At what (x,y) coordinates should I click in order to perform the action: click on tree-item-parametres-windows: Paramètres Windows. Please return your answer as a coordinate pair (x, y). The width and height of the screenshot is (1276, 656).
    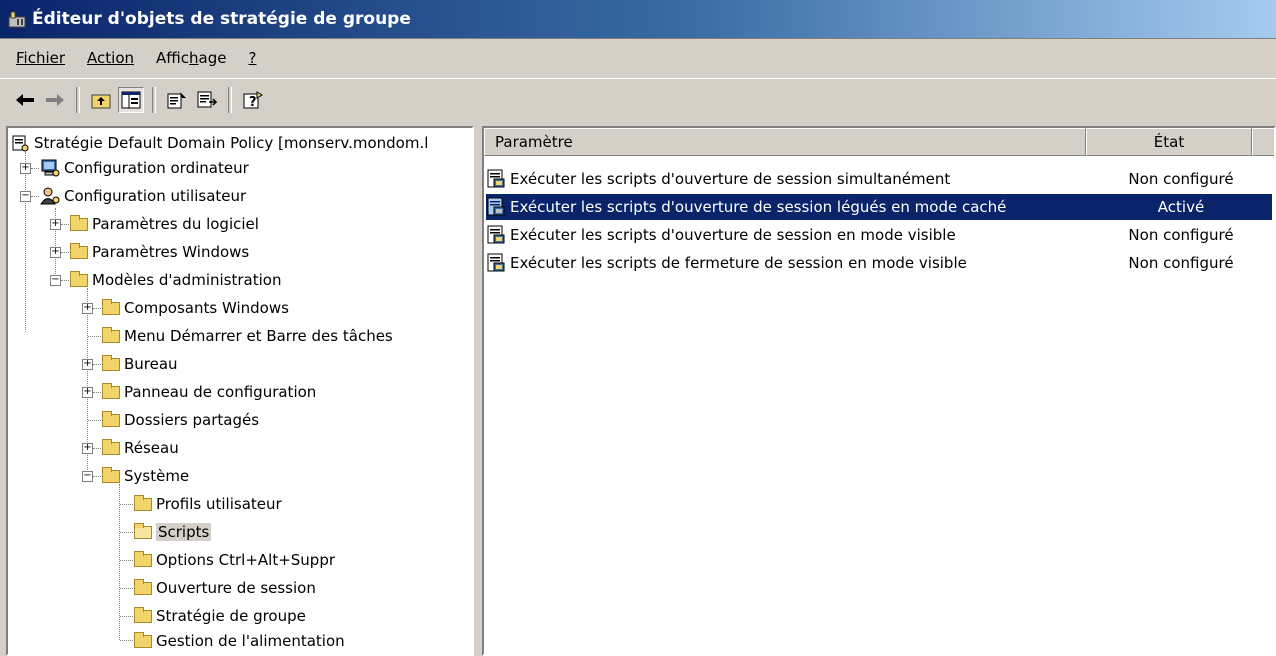
    Looking at the image, I should click on (159, 252).